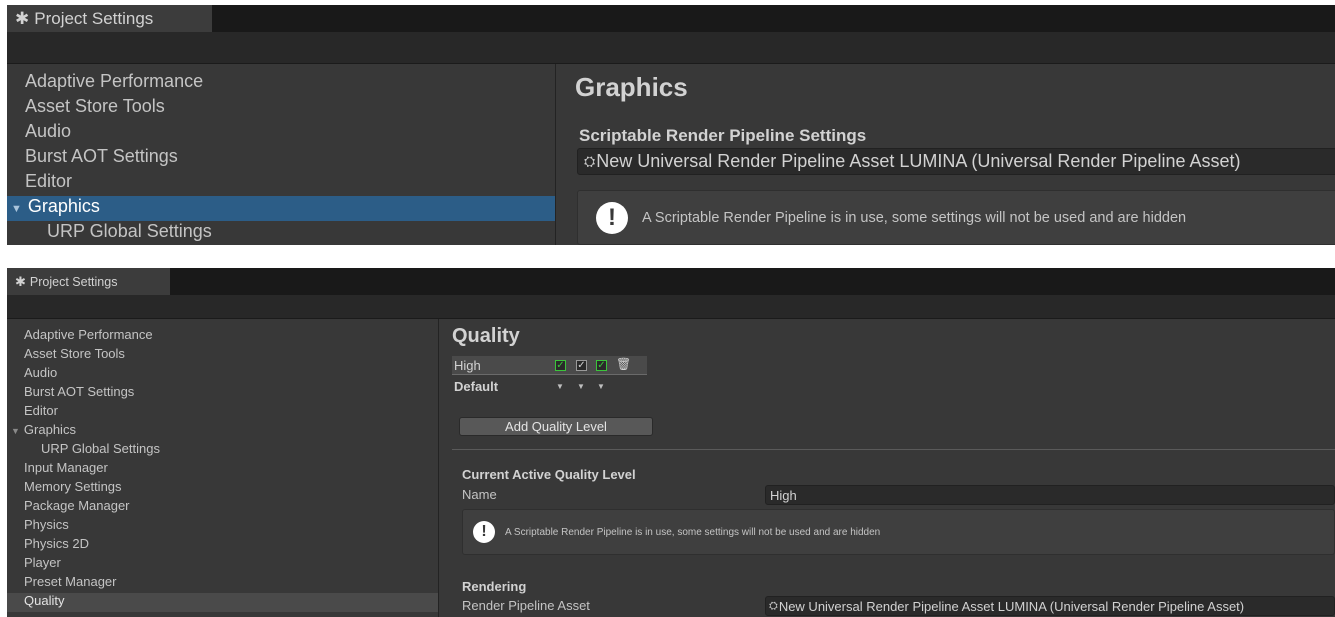 This screenshot has height=617, width=1335. Describe the element at coordinates (623, 364) in the screenshot. I see `trash-icon: 🗑` at that location.